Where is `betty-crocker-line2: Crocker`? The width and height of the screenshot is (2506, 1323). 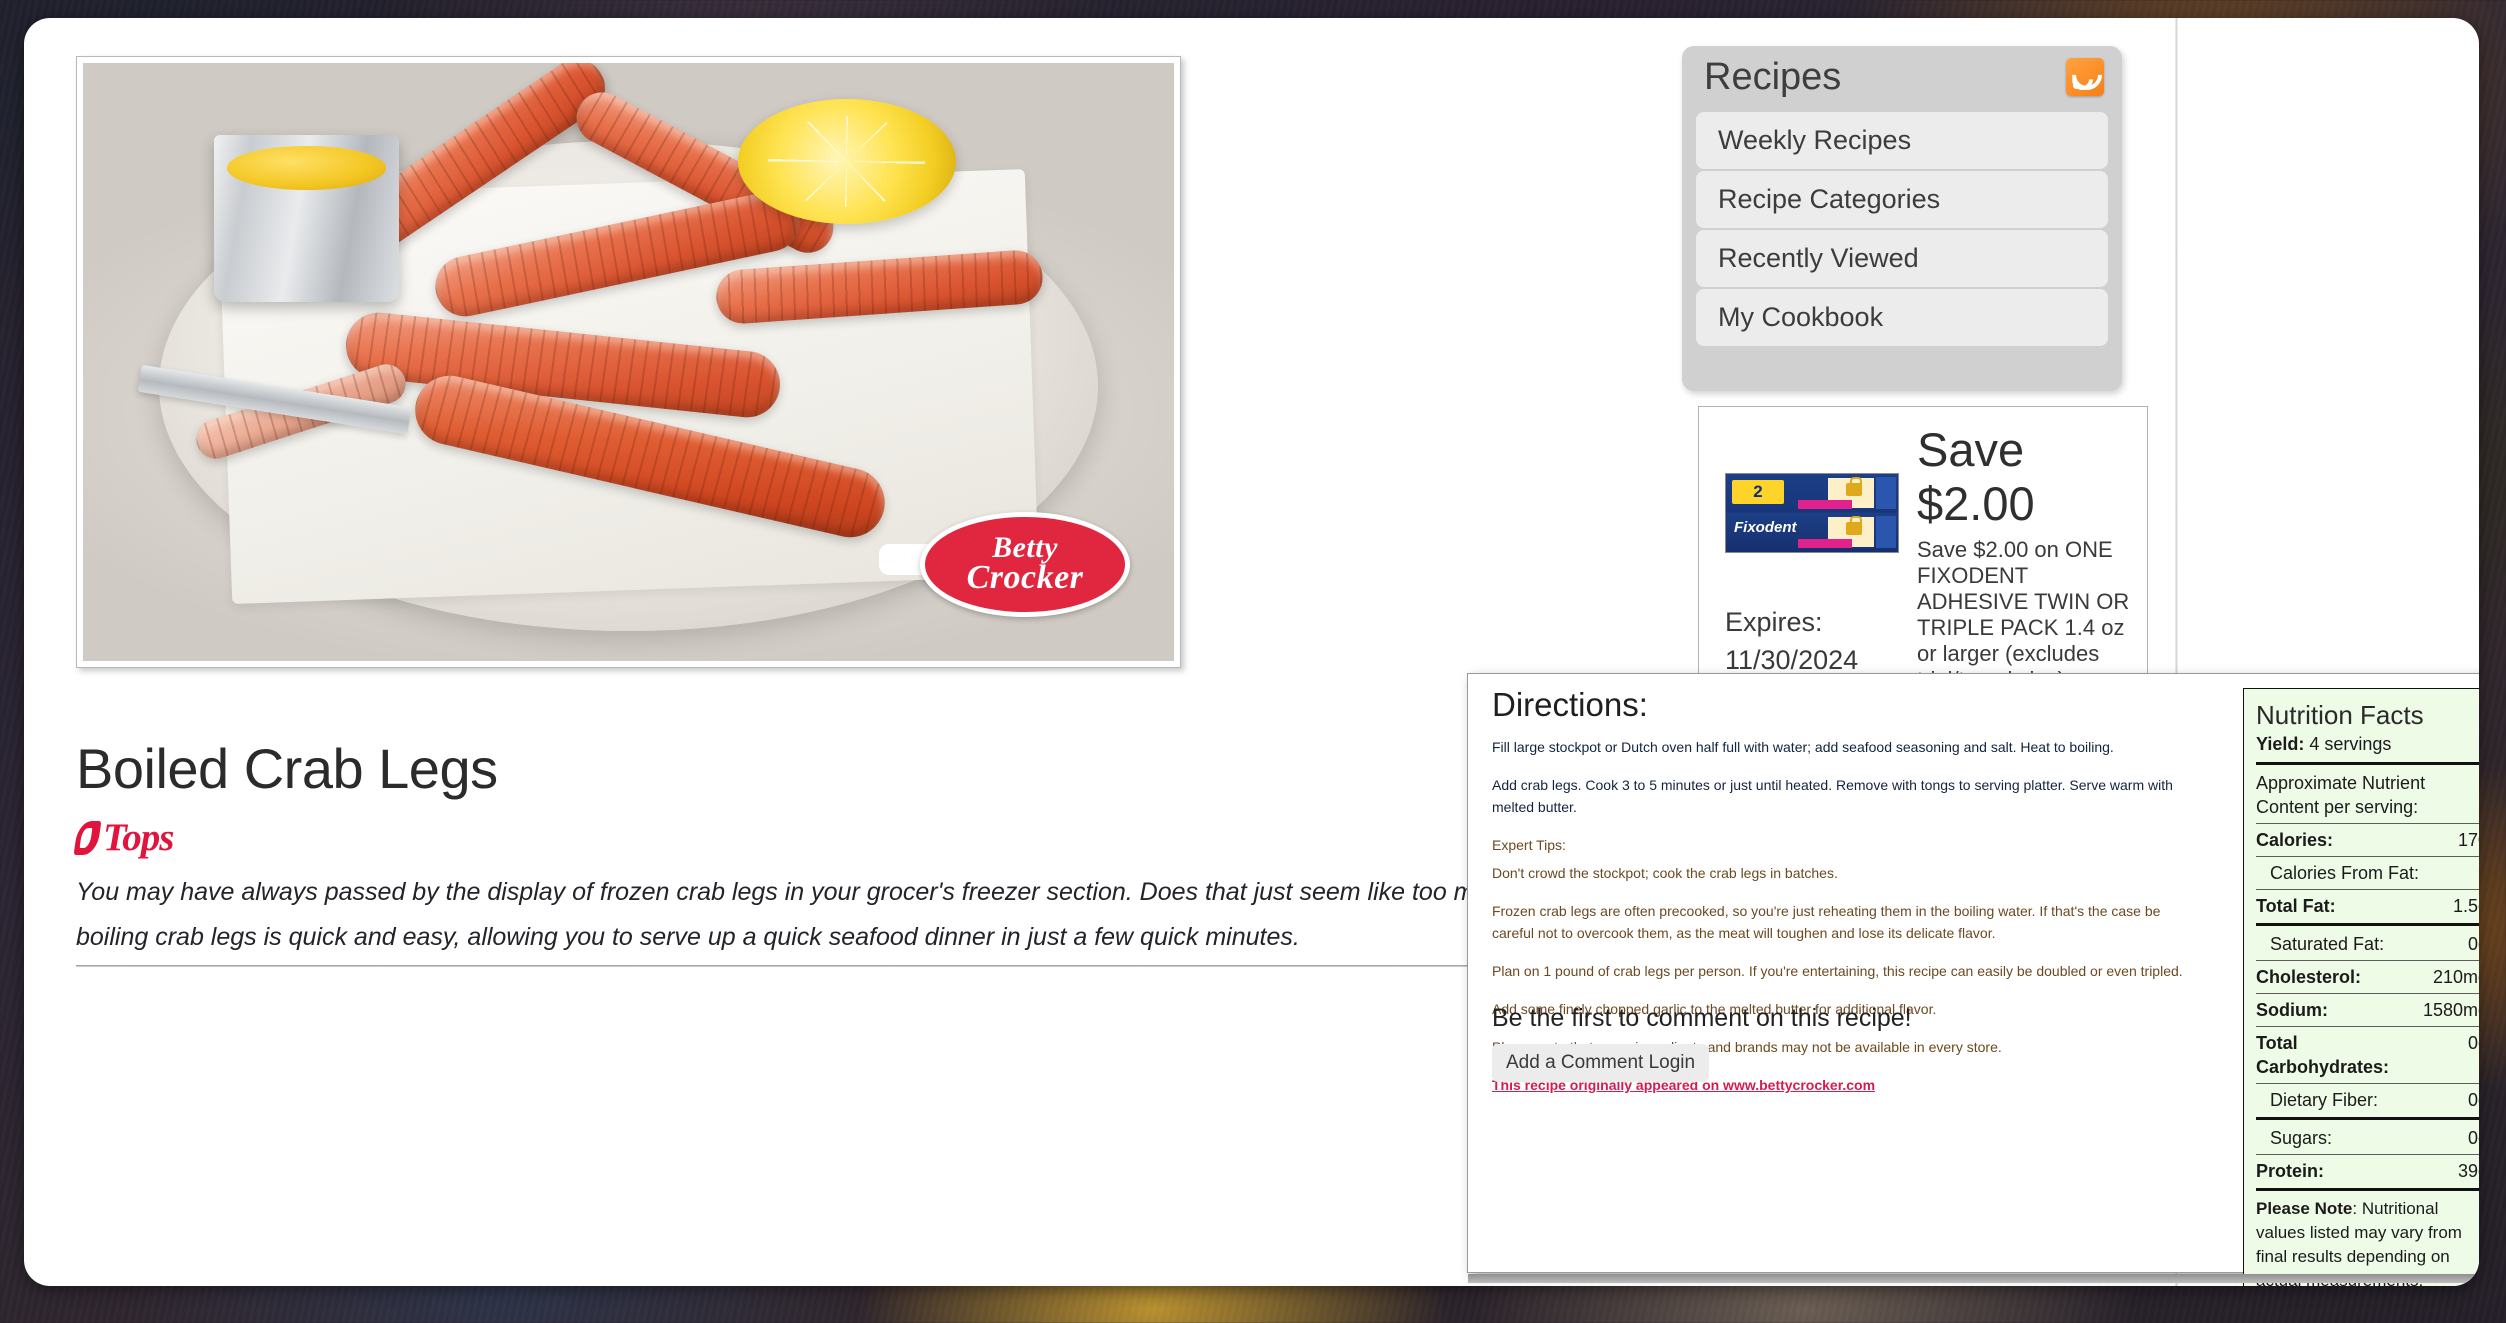 betty-crocker-line2: Crocker is located at coordinates (1025, 578).